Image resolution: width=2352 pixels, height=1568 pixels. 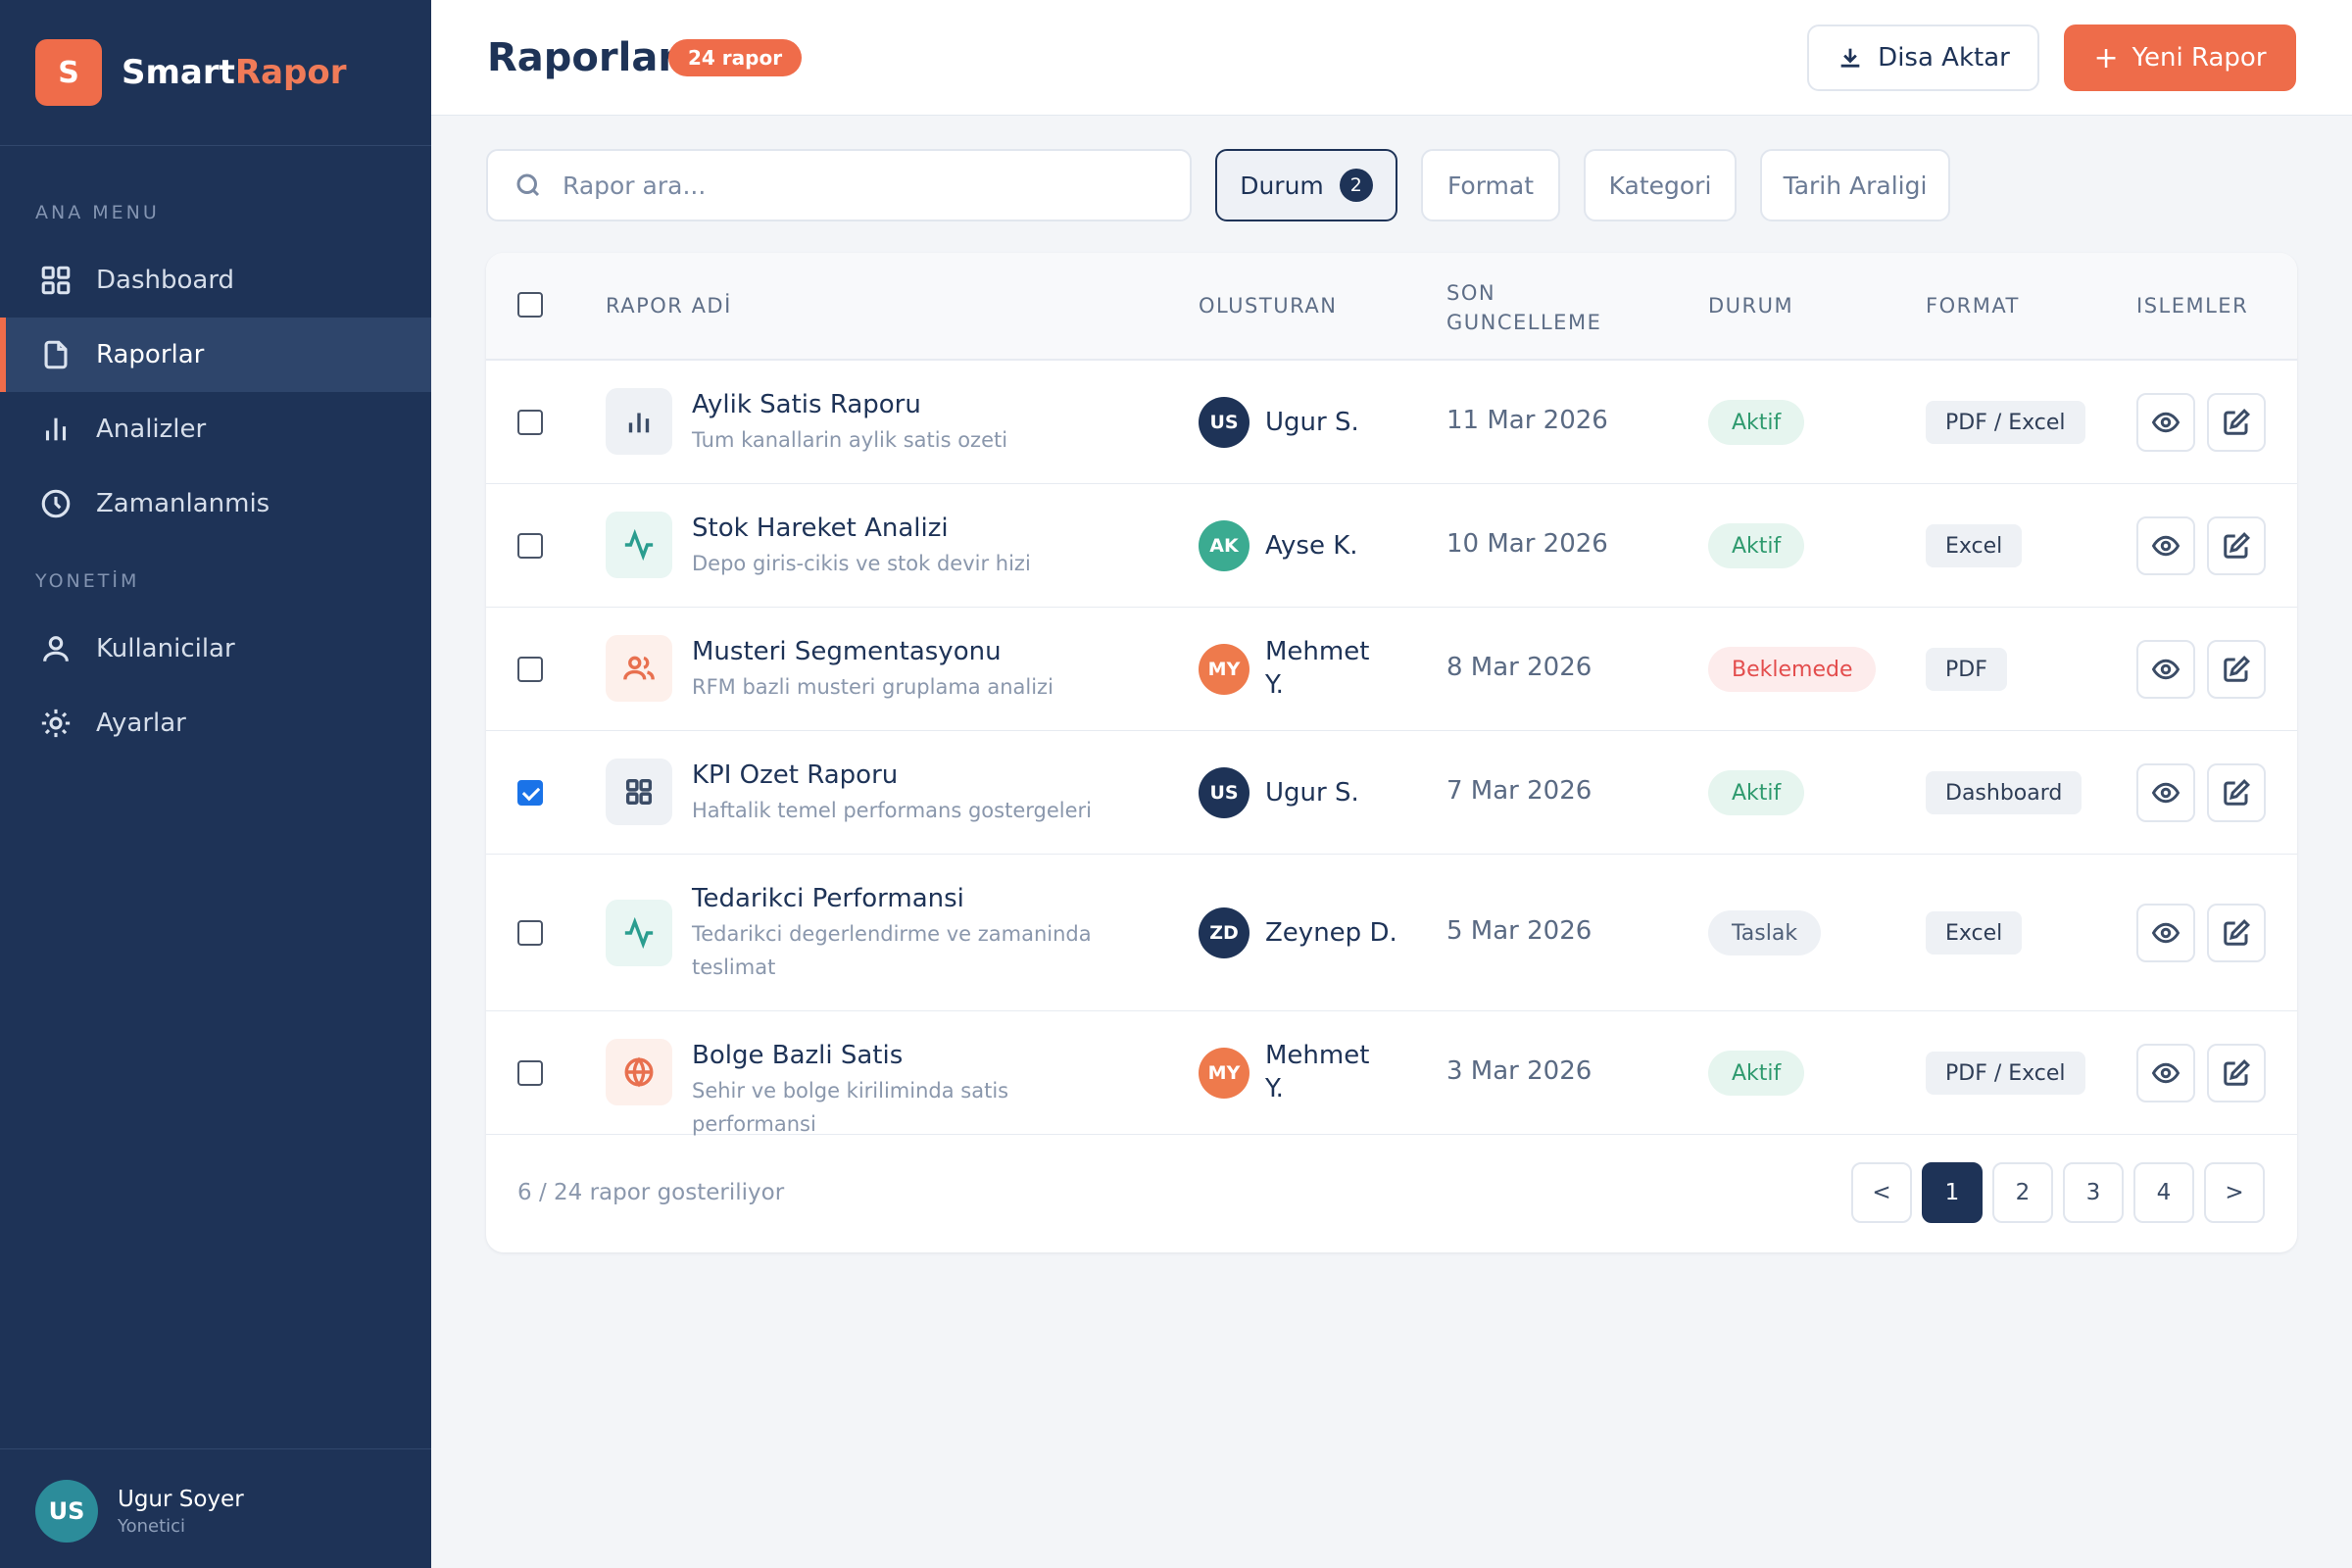 I want to click on status-badge: Aktif, so click(x=1756, y=1073).